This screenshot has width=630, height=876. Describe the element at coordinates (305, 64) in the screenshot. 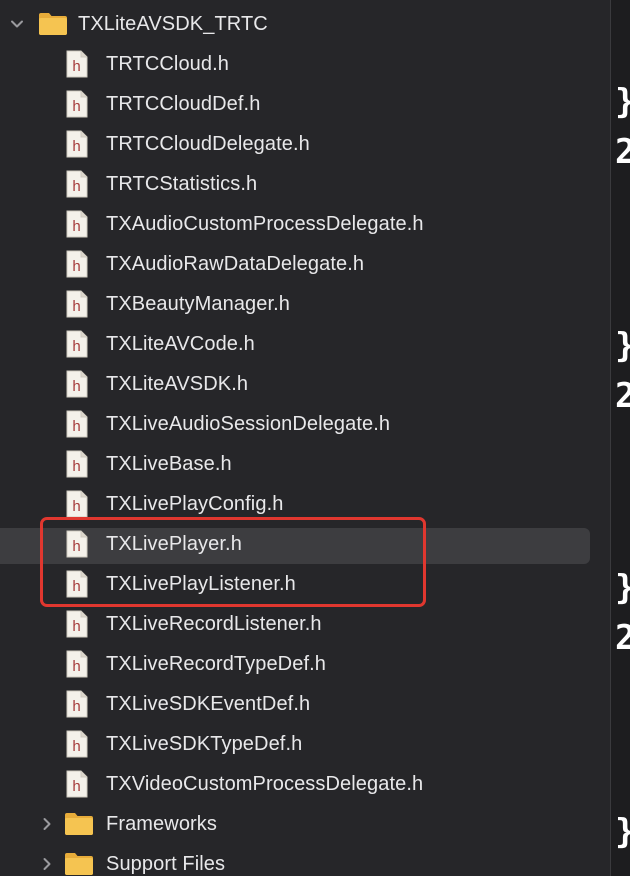

I see `file-row: h TRTCCloud.h` at that location.